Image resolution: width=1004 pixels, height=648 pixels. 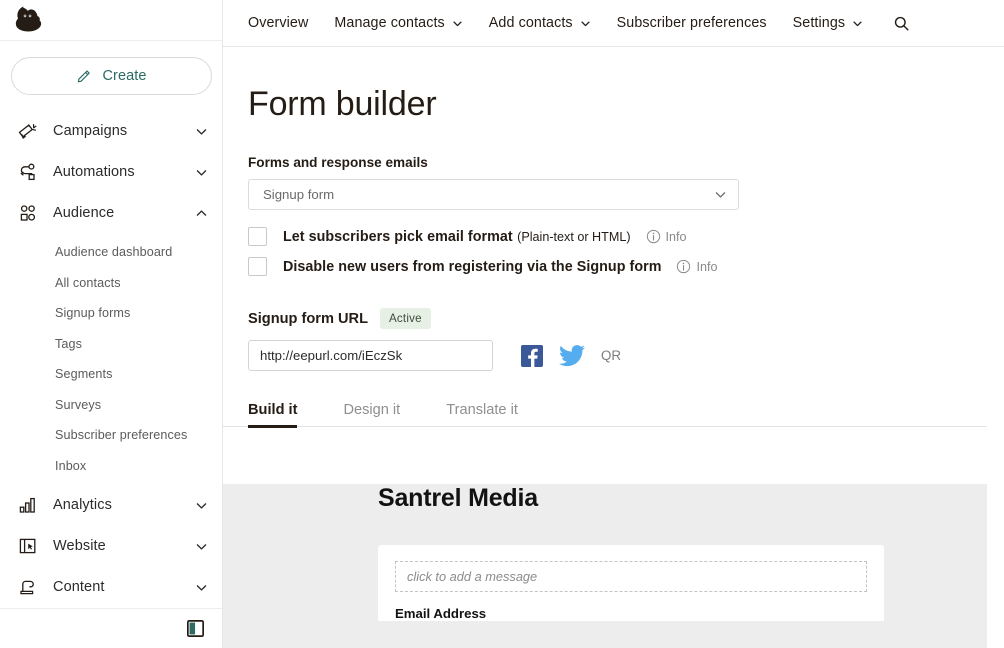 What do you see at coordinates (338, 162) in the screenshot?
I see `forms-section-label: Forms and response emails` at bounding box center [338, 162].